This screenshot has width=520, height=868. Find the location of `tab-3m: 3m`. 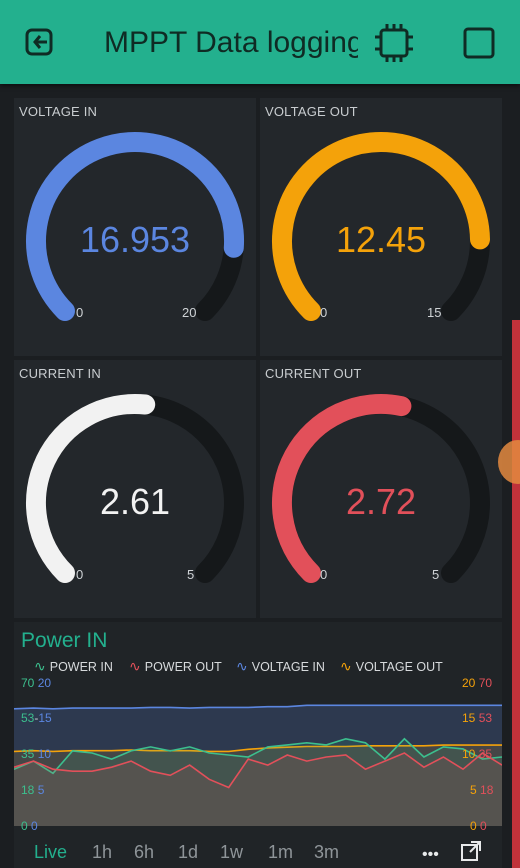

tab-3m: 3m is located at coordinates (326, 852).